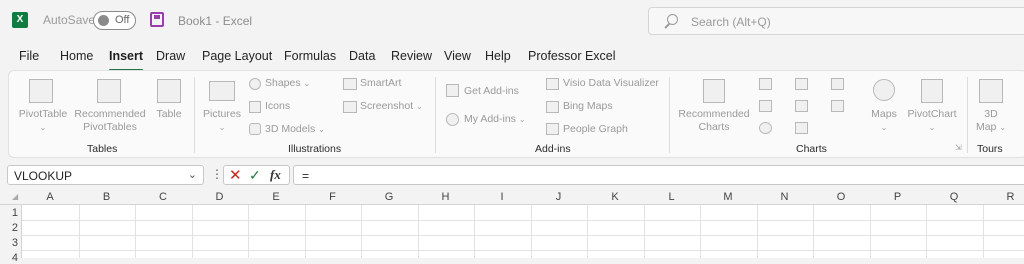 The height and width of the screenshot is (264, 1024). Describe the element at coordinates (310, 56) in the screenshot. I see `tab-formulas: Formulas` at that location.